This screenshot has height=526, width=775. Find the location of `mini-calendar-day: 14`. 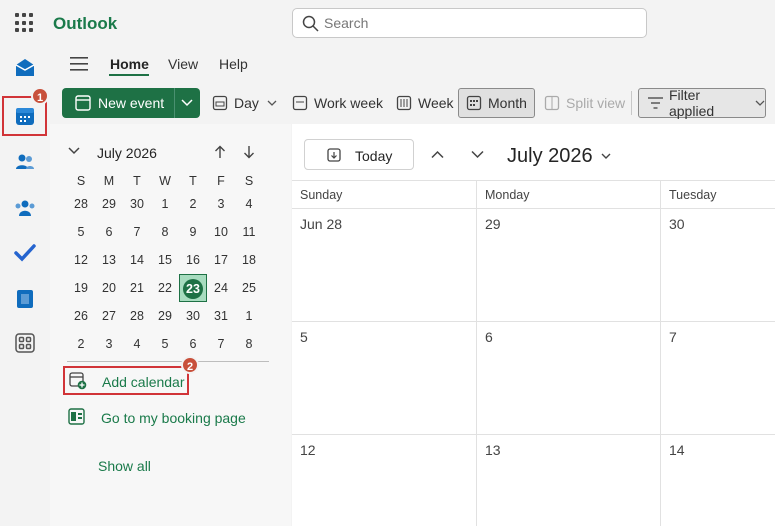

mini-calendar-day: 14 is located at coordinates (137, 260).